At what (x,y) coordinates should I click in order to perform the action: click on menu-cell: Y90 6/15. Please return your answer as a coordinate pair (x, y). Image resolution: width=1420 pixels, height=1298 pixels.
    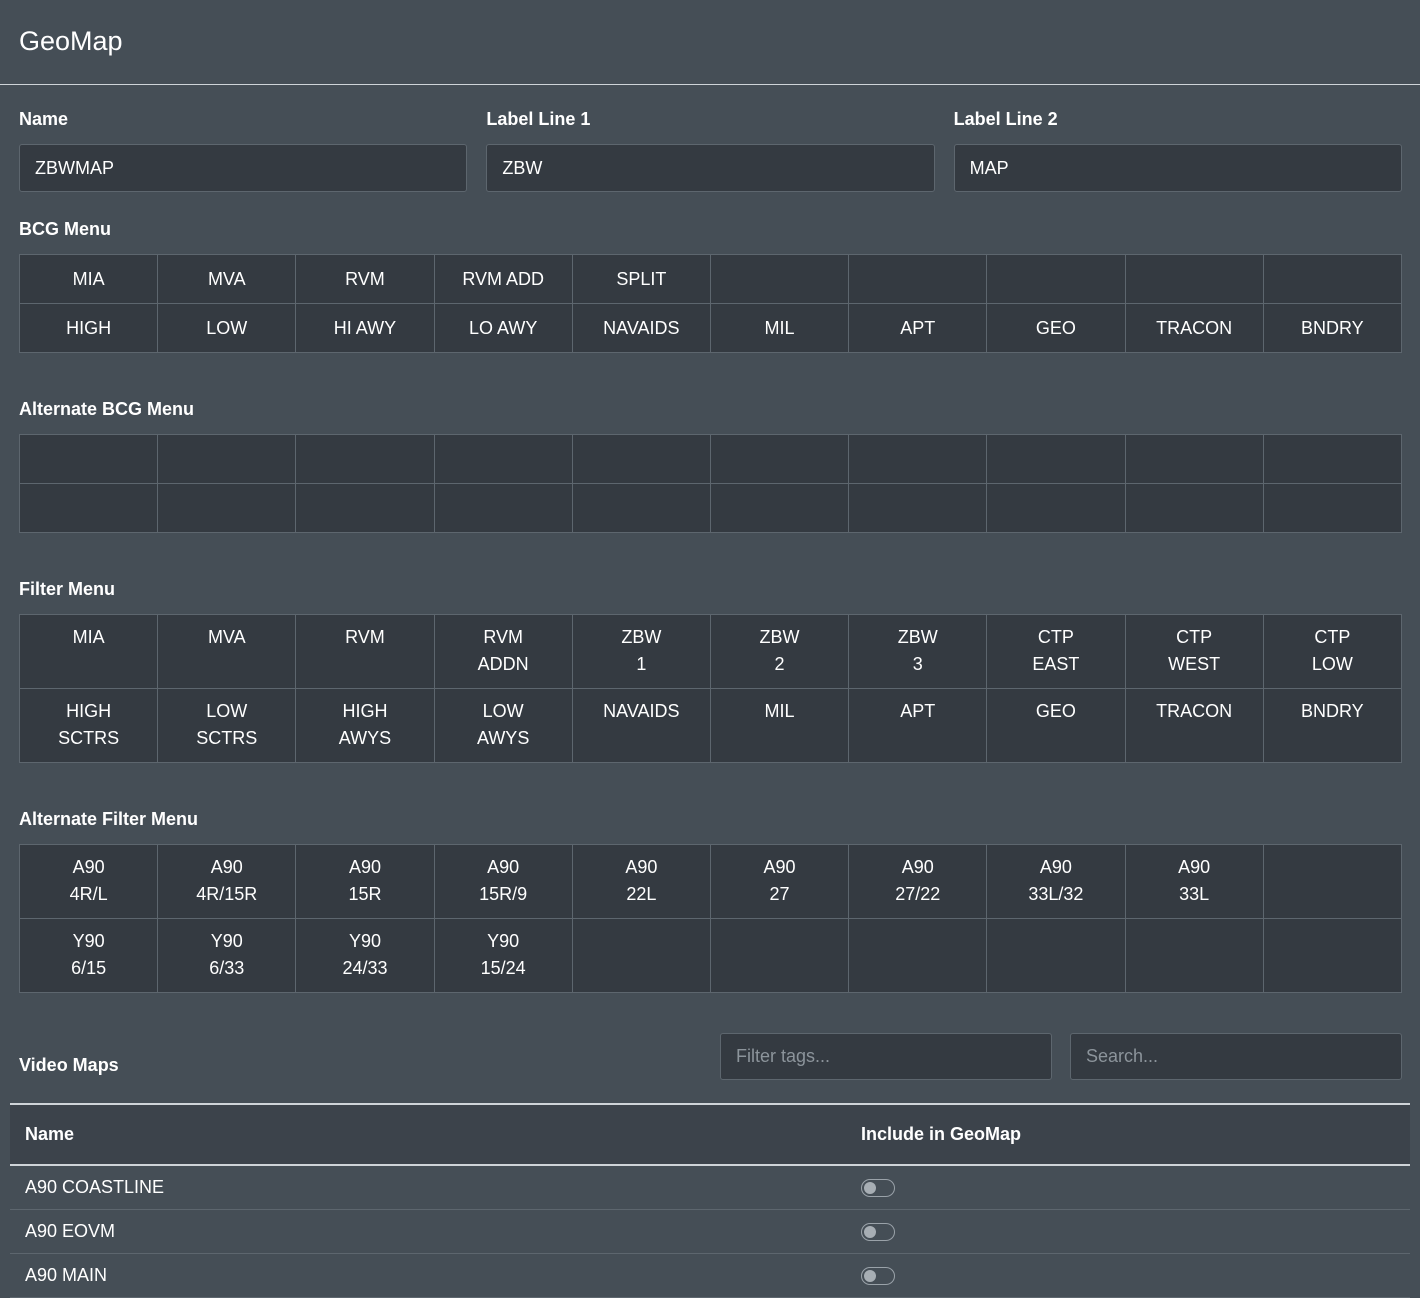
    Looking at the image, I should click on (88, 955).